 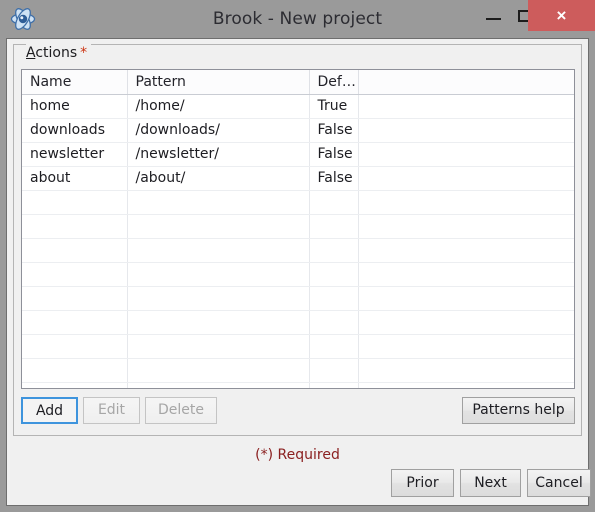 I want to click on table-row: home/home/True, so click(x=298, y=106).